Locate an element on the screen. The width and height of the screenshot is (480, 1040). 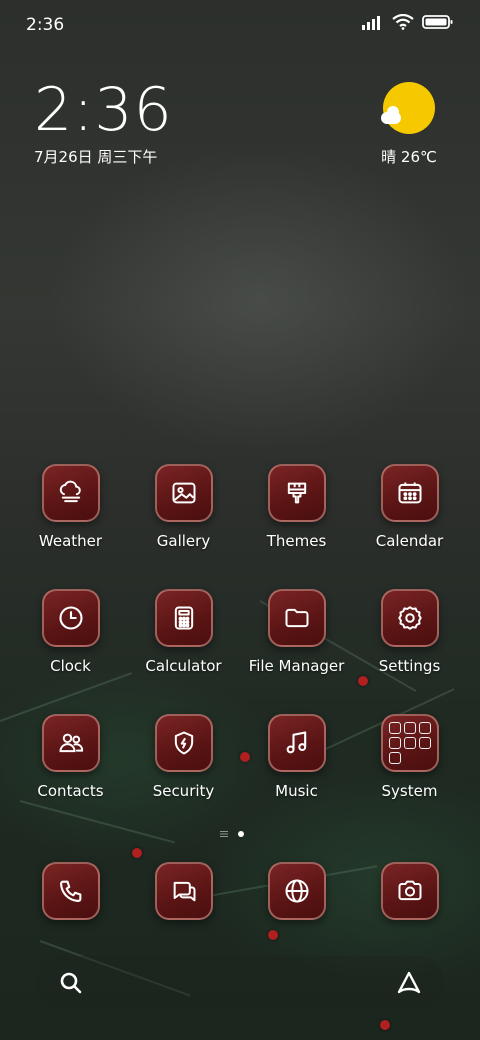
clock-time: 2:36 is located at coordinates (103, 110).